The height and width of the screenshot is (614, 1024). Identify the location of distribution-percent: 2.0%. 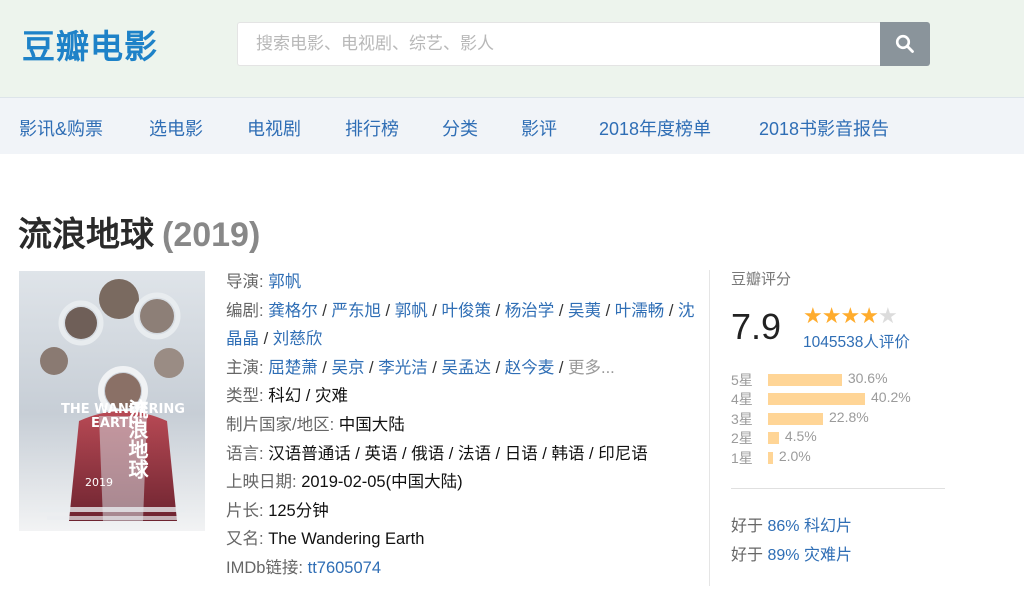
(794, 455).